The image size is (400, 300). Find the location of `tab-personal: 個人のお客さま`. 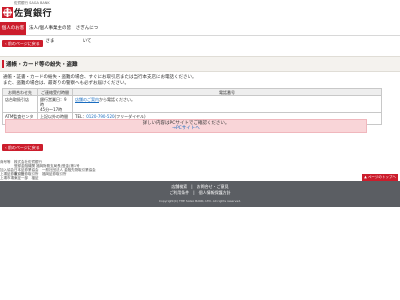

tab-personal: 個人のお客さま is located at coordinates (13, 33).